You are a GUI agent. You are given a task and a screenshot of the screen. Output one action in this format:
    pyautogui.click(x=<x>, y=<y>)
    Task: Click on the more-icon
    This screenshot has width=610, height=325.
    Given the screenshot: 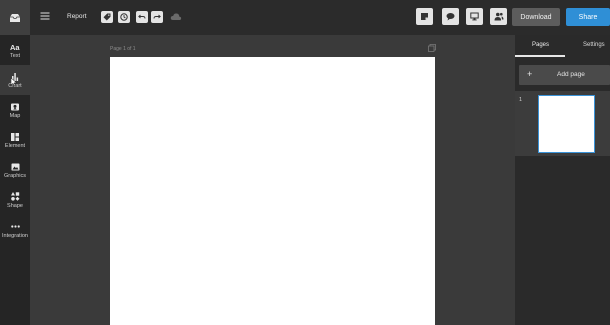 What is the action you would take?
    pyautogui.click(x=15, y=227)
    